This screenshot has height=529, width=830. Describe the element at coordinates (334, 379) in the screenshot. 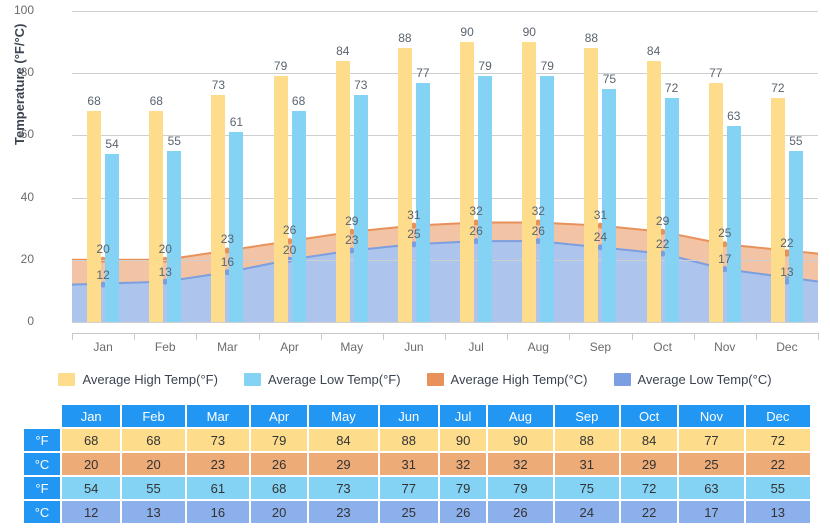

I see `legend-label: Average Low Temp(°F)` at that location.